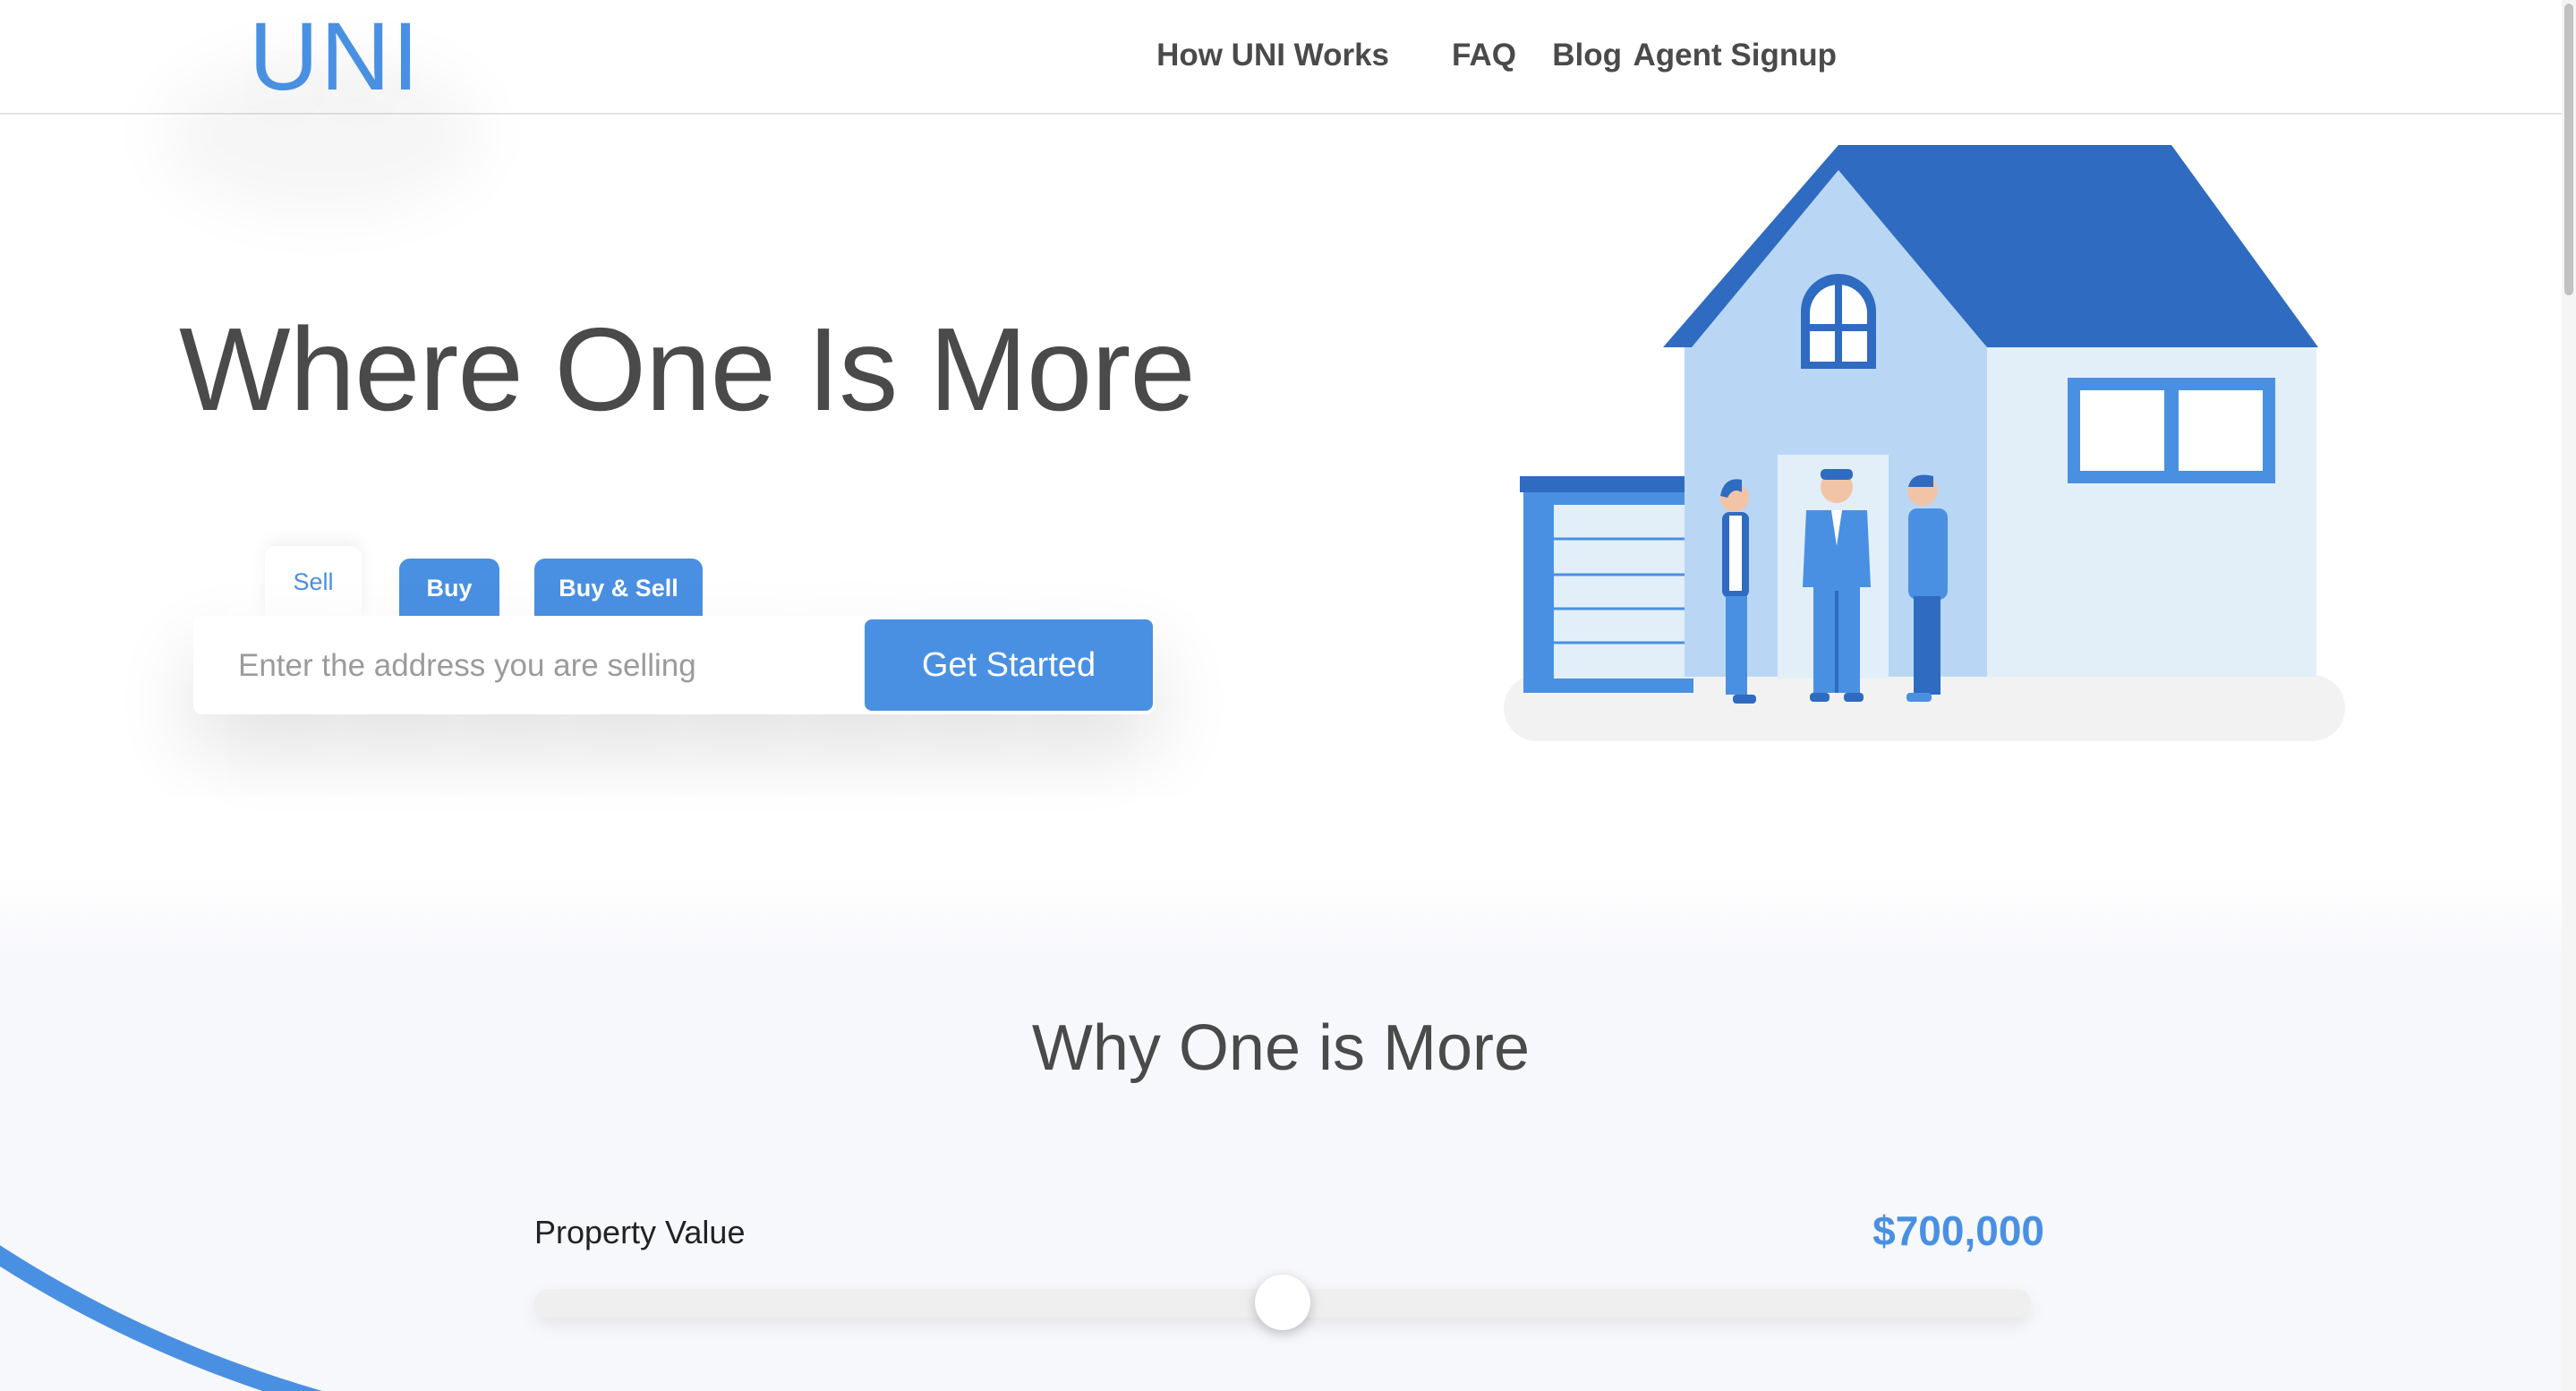 The height and width of the screenshot is (1391, 2576). Describe the element at coordinates (449, 588) in the screenshot. I see `tab-buy: Buy` at that location.